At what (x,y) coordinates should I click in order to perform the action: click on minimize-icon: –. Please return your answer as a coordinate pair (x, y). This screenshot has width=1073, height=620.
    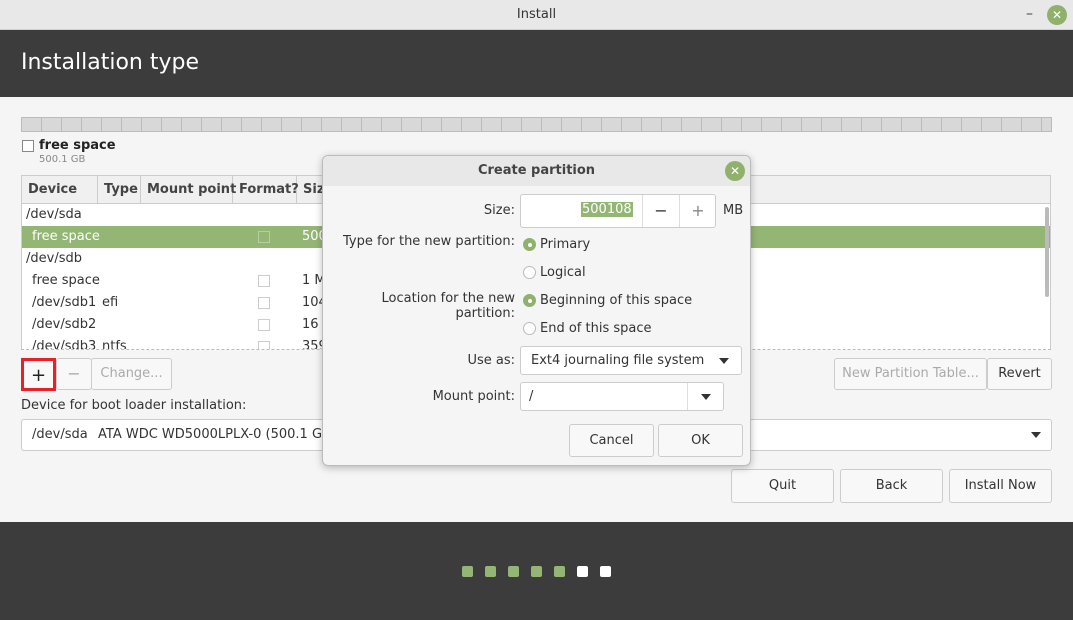
    Looking at the image, I should click on (1029, 14).